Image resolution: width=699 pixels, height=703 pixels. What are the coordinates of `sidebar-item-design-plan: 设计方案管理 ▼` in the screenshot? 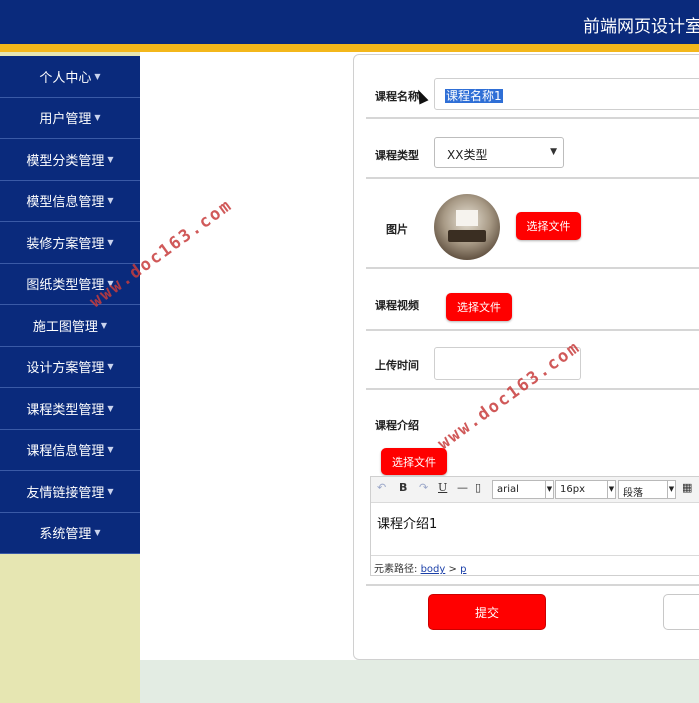 It's located at (70, 367).